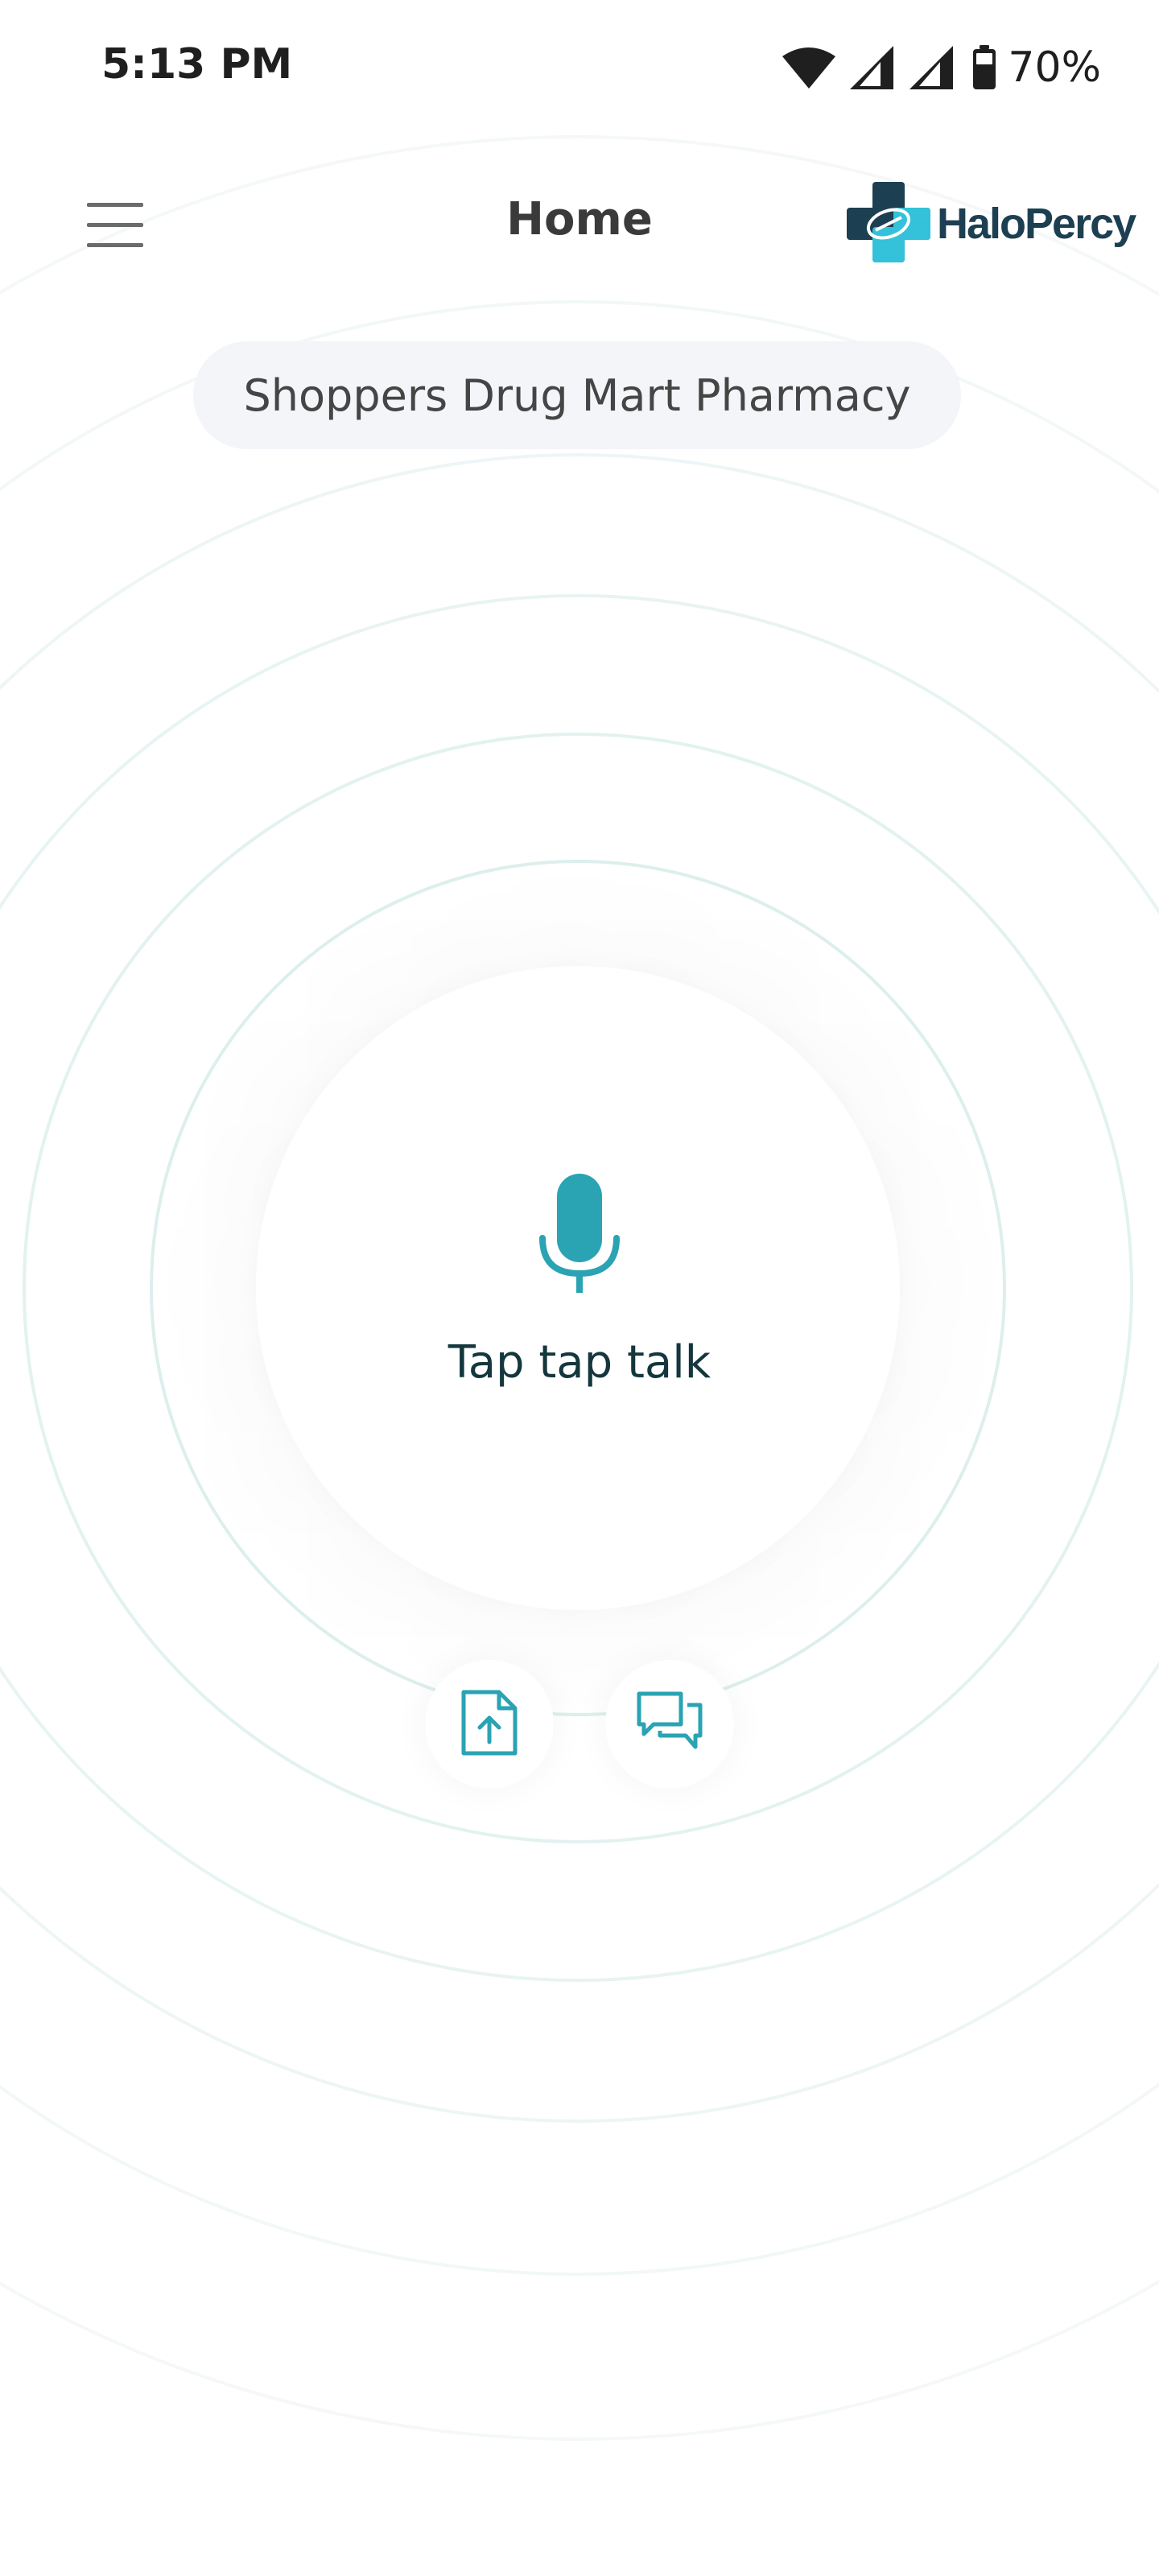  Describe the element at coordinates (1054, 67) in the screenshot. I see `battery-percentage: 70%` at that location.